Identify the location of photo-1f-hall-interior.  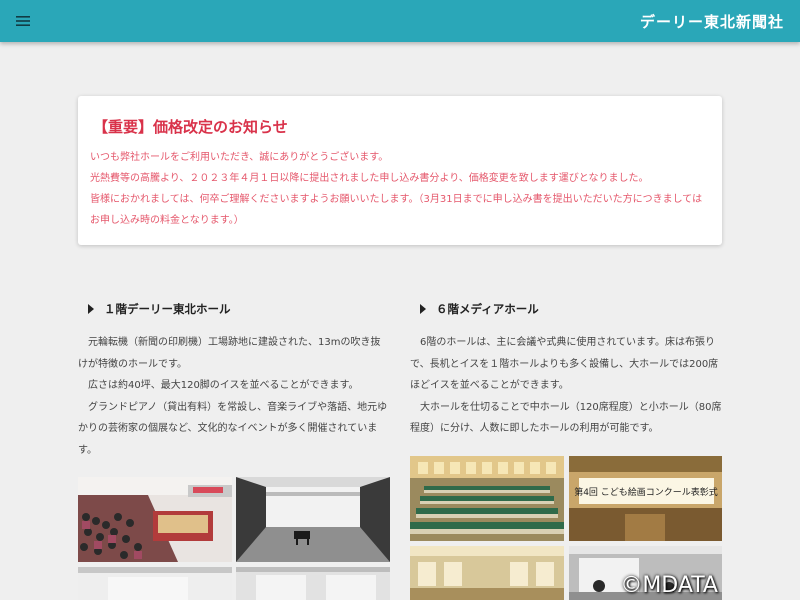
(155, 583).